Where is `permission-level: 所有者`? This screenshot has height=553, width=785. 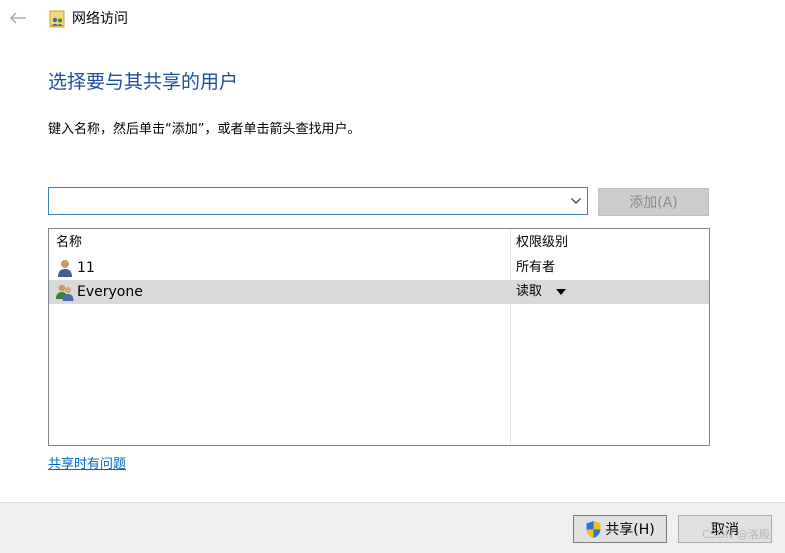 permission-level: 所有者 is located at coordinates (536, 267).